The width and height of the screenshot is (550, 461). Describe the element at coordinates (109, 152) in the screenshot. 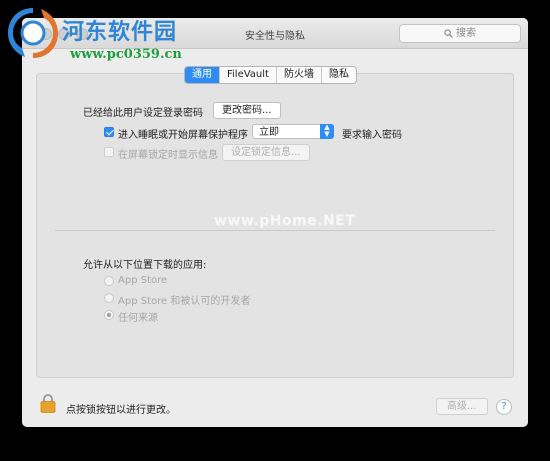

I see `lock-message-checkbox` at that location.